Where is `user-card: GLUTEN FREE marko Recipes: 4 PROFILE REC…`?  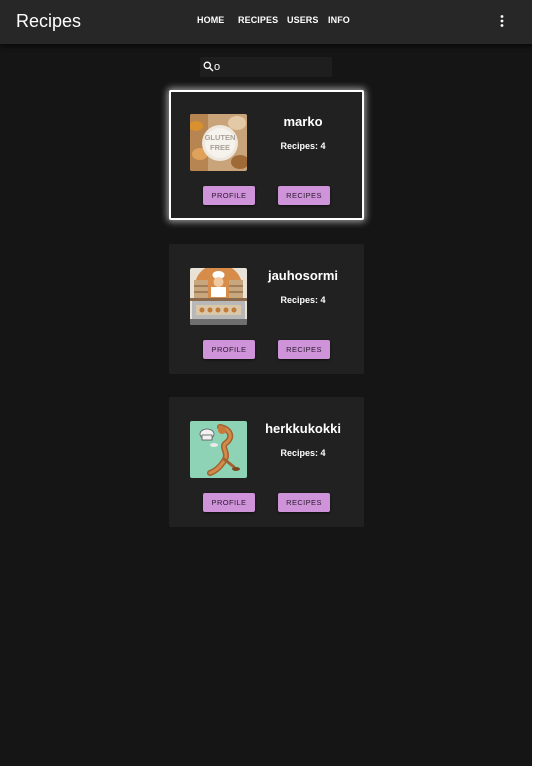
user-card: GLUTEN FREE marko Recipes: 4 PROFILE REC… is located at coordinates (266, 155).